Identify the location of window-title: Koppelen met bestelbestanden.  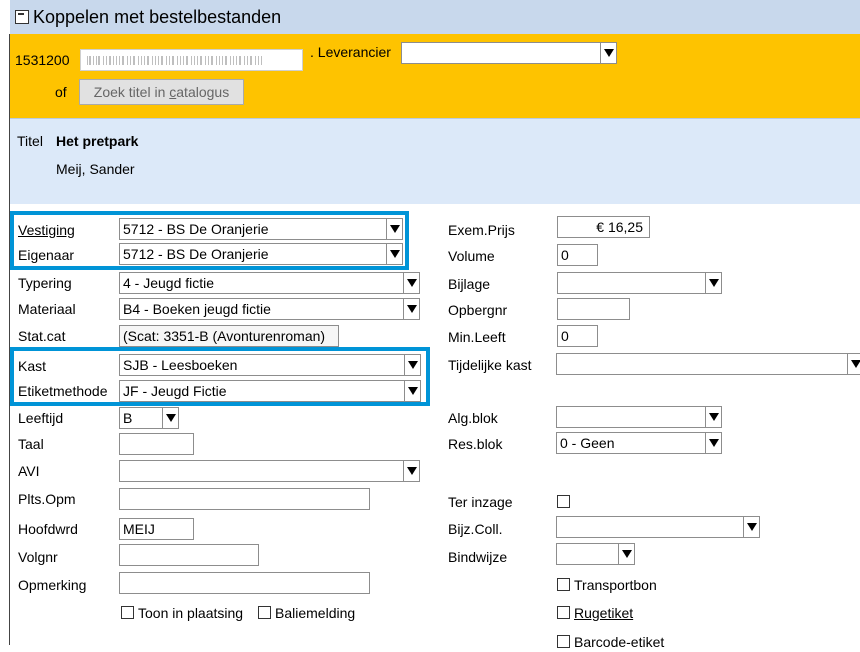
(157, 17).